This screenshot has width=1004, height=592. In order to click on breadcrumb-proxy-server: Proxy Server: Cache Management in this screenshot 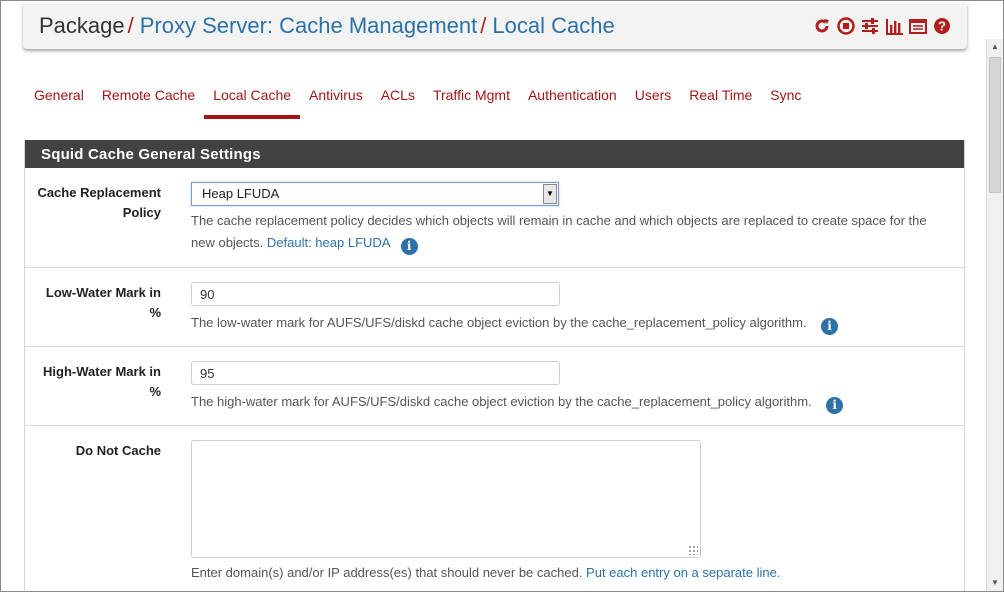, I will do `click(309, 25)`.